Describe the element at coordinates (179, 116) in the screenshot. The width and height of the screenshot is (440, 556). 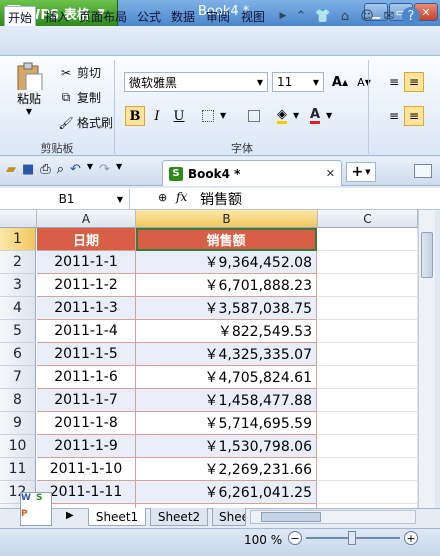
I see `underline-button: U` at that location.